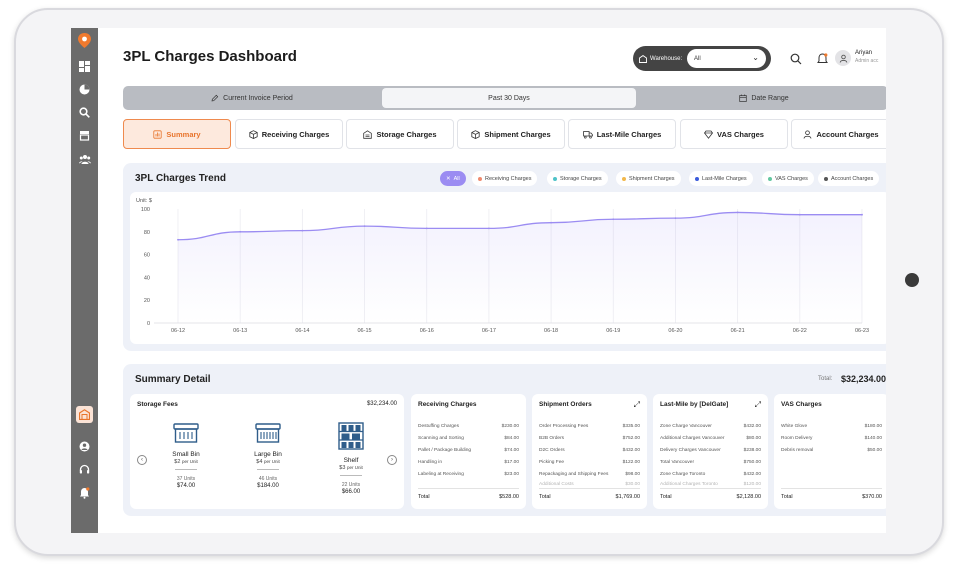 The image size is (960, 564). What do you see at coordinates (351, 460) in the screenshot?
I see `bin-name: Shelf` at bounding box center [351, 460].